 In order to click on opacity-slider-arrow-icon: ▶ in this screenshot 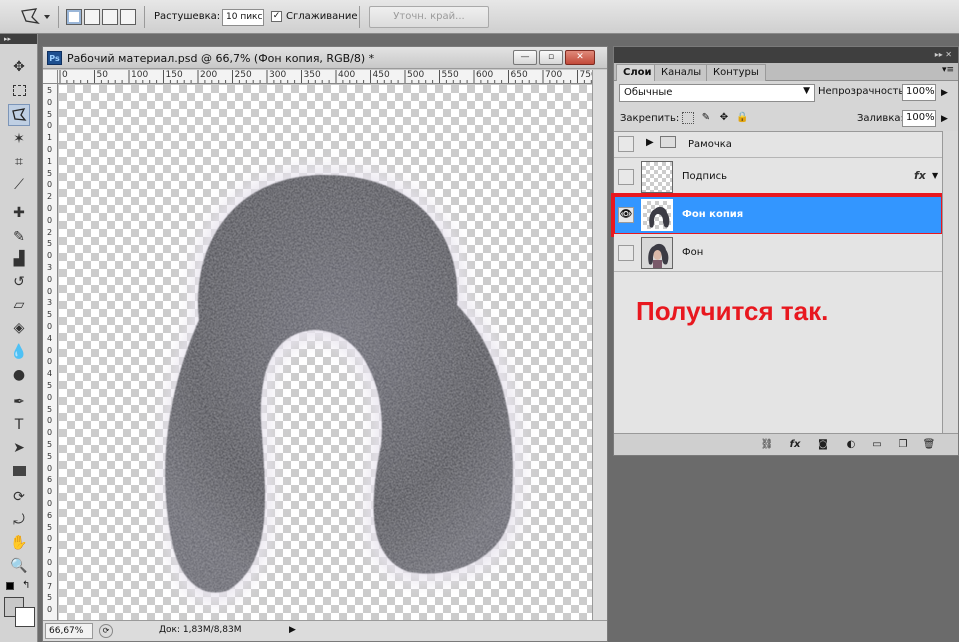, I will do `click(944, 93)`.